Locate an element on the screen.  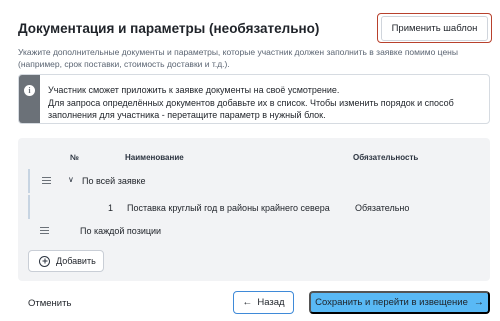
row-number: 1 is located at coordinates (111, 208).